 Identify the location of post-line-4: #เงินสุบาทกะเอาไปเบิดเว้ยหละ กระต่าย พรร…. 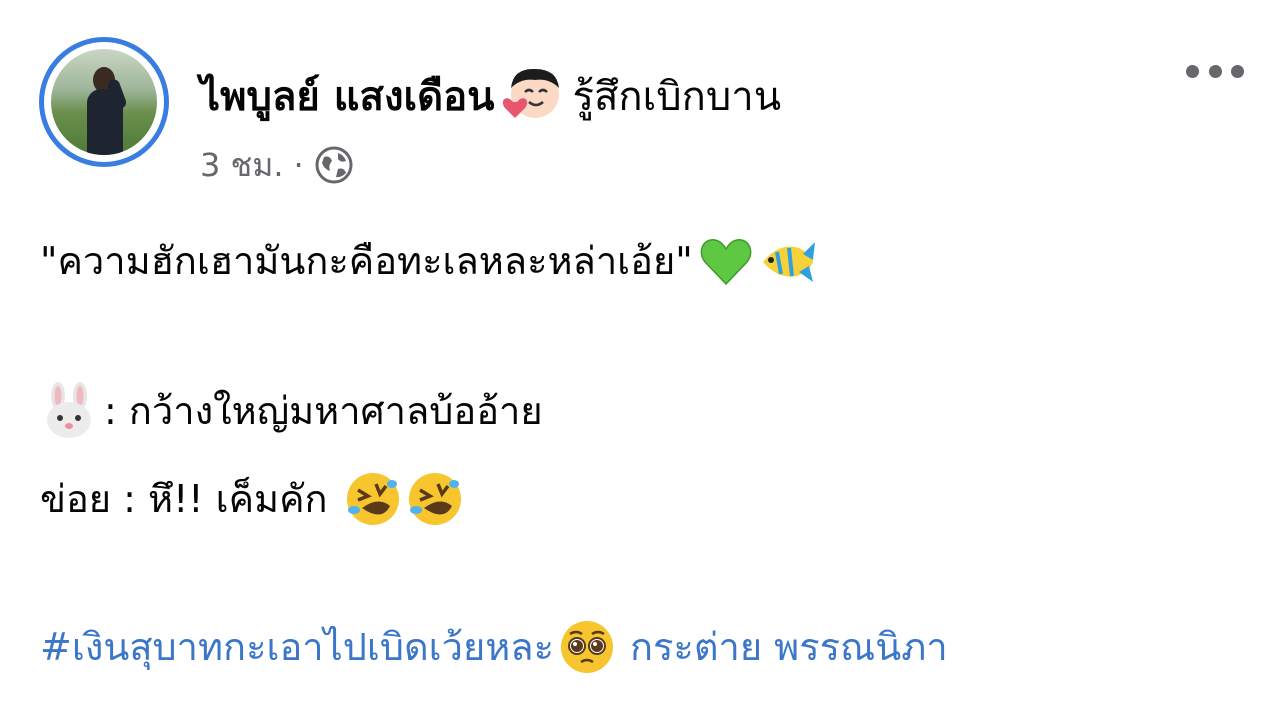
(494, 646).